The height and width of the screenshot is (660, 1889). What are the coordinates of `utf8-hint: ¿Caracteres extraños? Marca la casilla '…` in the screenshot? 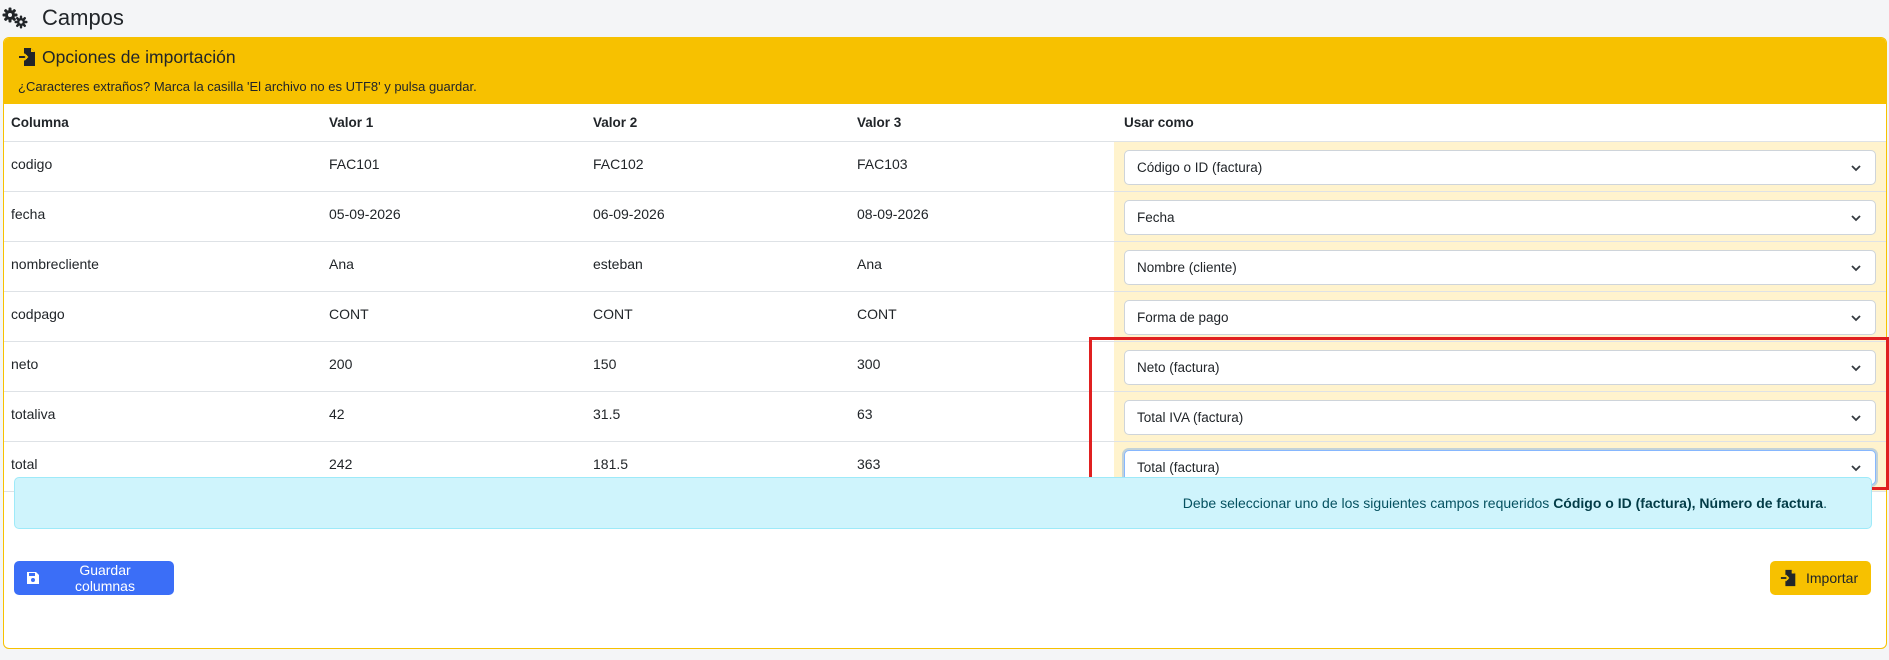 It's located at (247, 86).